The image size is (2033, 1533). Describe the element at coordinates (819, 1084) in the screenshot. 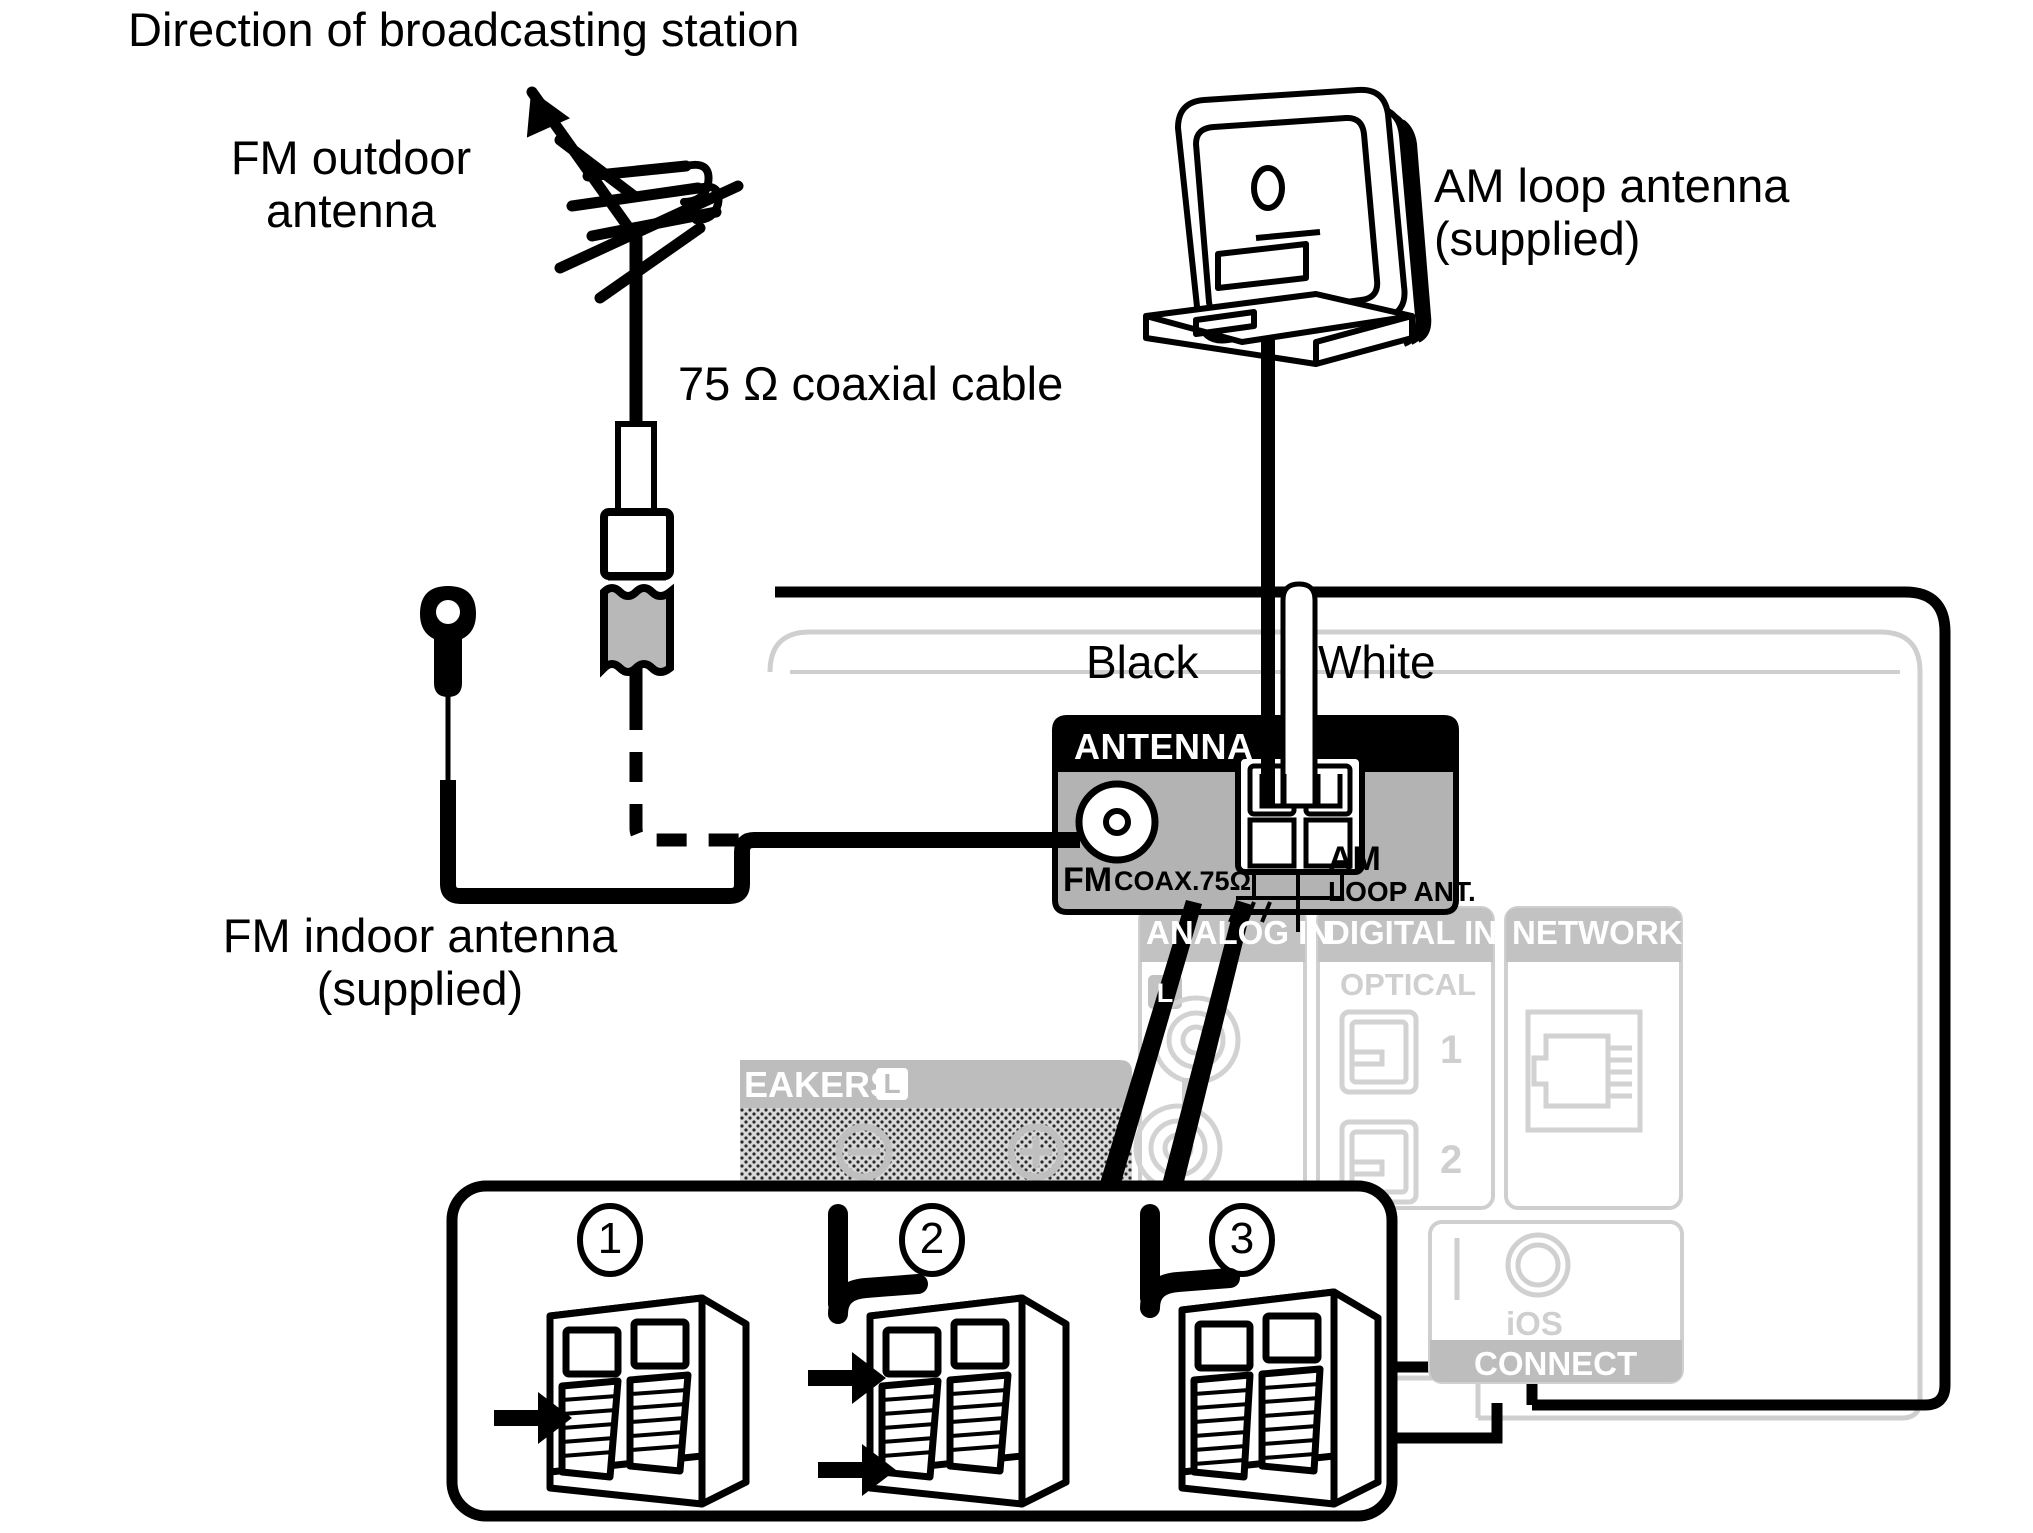

I see `speakers-header: EAKERS` at that location.